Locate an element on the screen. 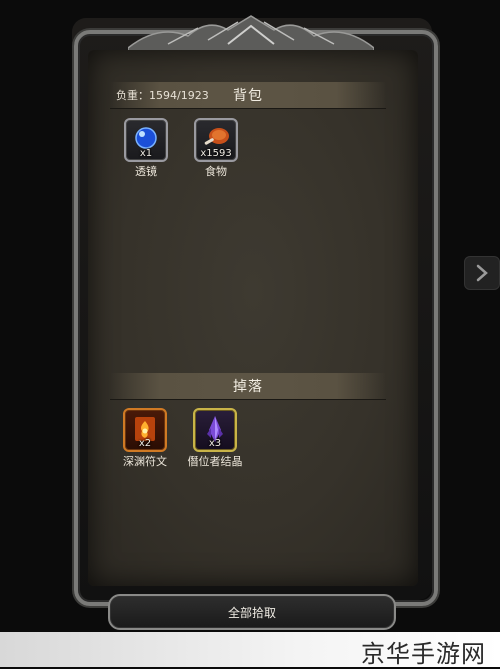  item-quantity: x1593 is located at coordinates (216, 153).